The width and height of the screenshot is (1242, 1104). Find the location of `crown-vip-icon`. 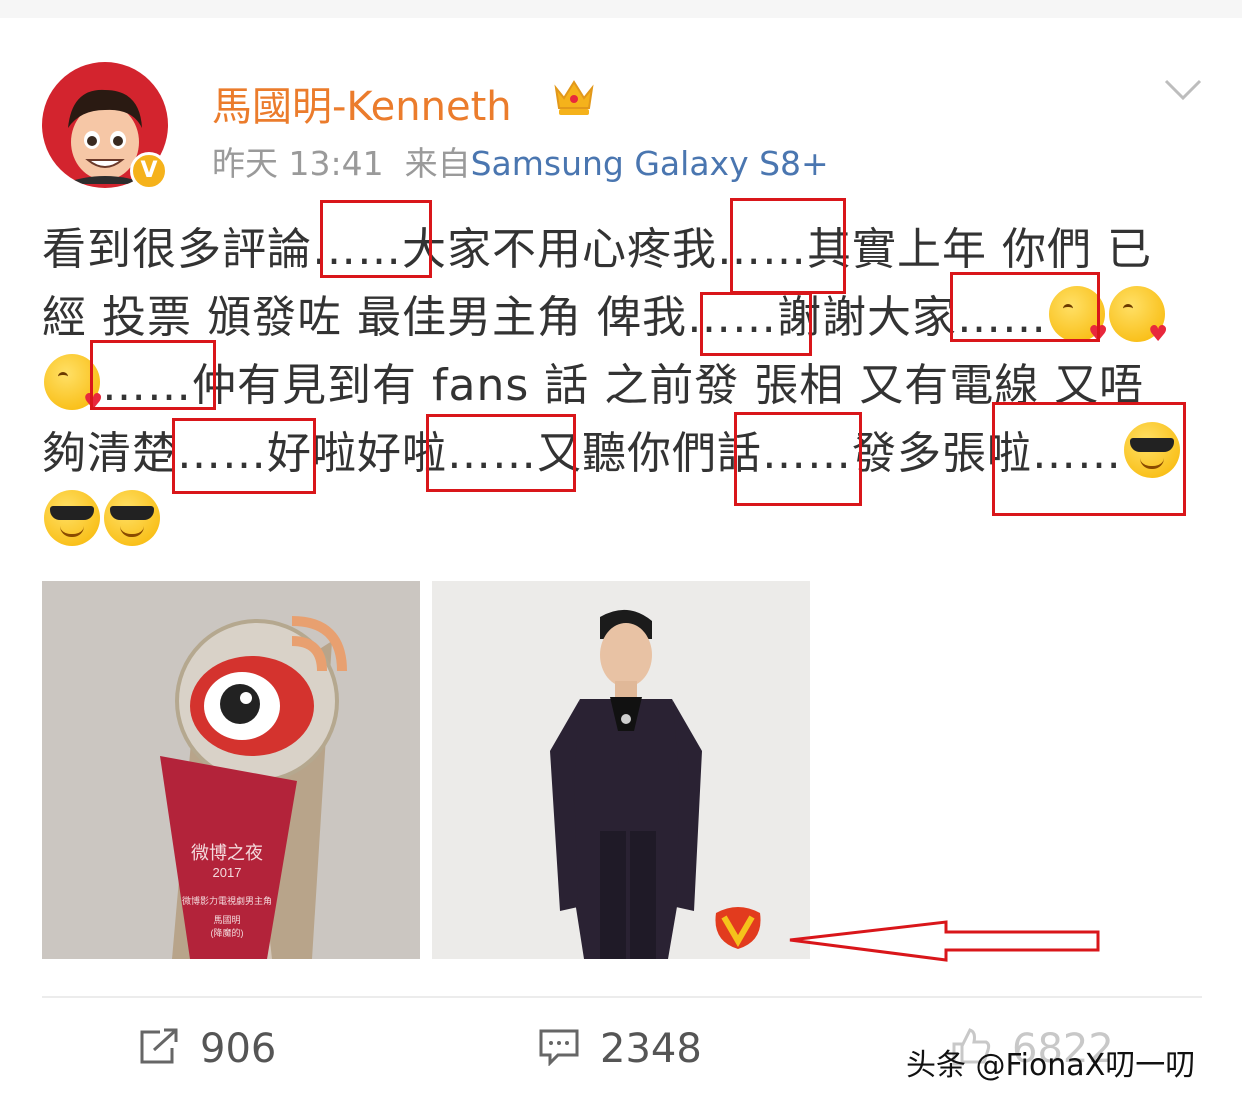

crown-vip-icon is located at coordinates (574, 96).